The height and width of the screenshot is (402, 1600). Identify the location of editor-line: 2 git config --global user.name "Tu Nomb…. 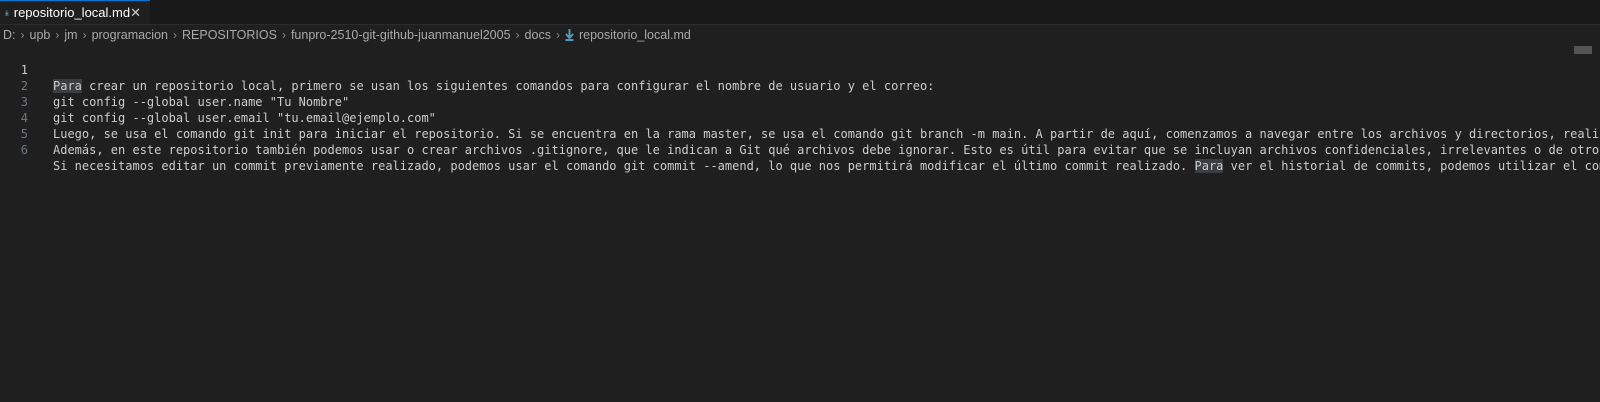
(174, 85).